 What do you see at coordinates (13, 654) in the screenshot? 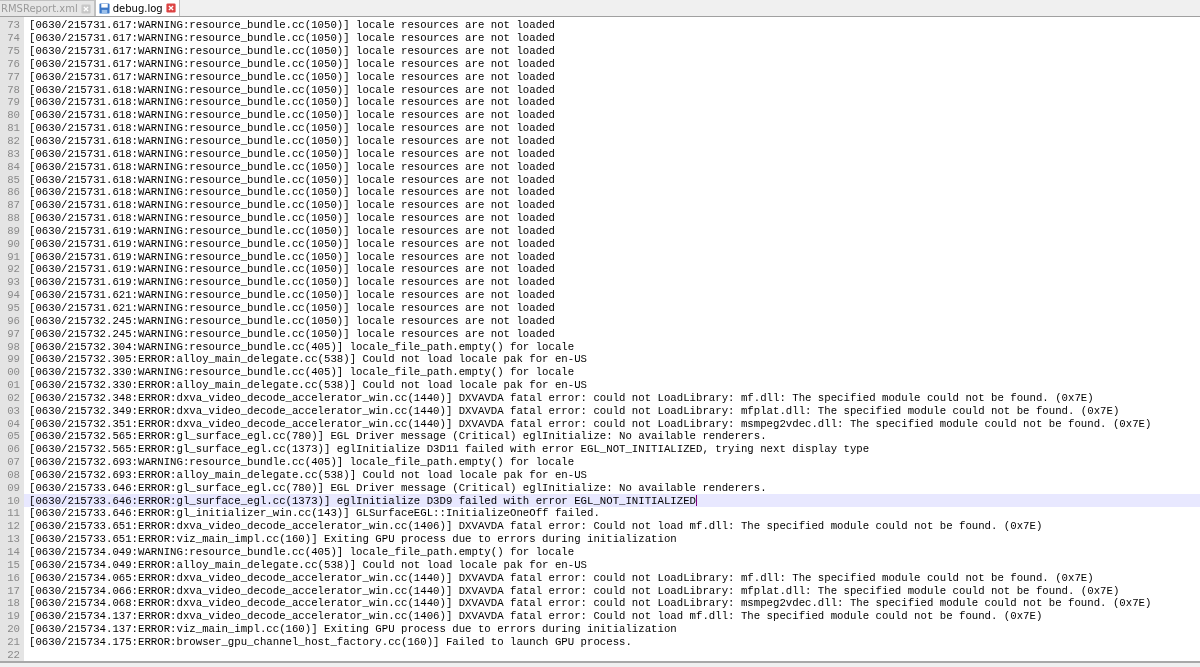
I see `line-number: 22` at bounding box center [13, 654].